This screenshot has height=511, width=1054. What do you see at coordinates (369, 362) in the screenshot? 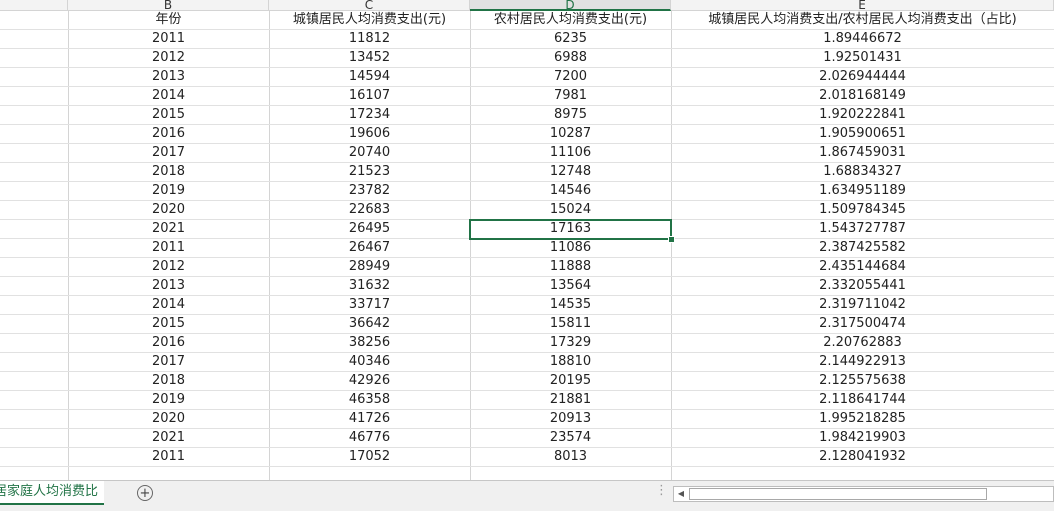
I see `cell-c: 40346` at bounding box center [369, 362].